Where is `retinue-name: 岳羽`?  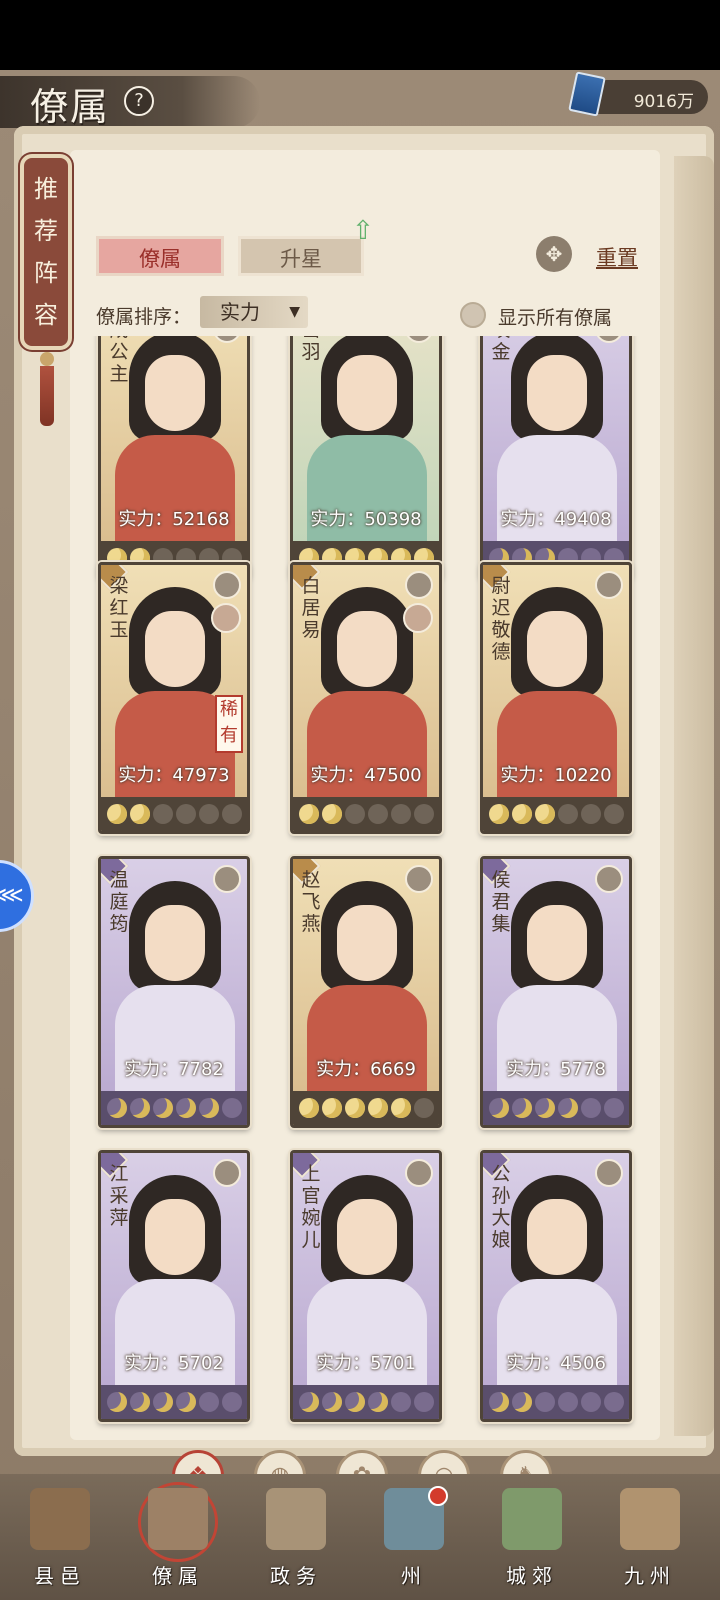 retinue-name: 岳羽 is located at coordinates (311, 349).